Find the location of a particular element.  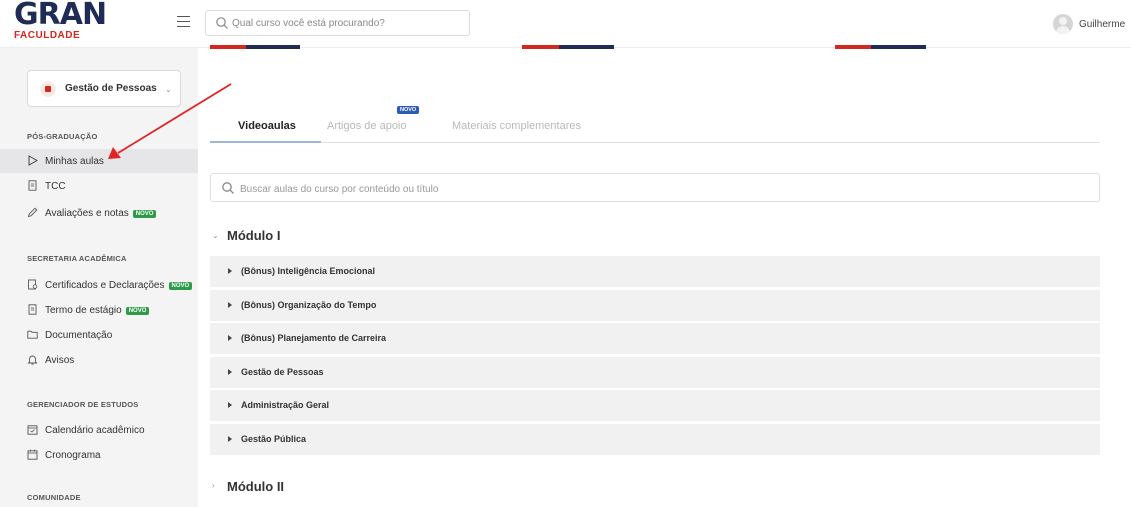

folder-icon is located at coordinates (32, 334).